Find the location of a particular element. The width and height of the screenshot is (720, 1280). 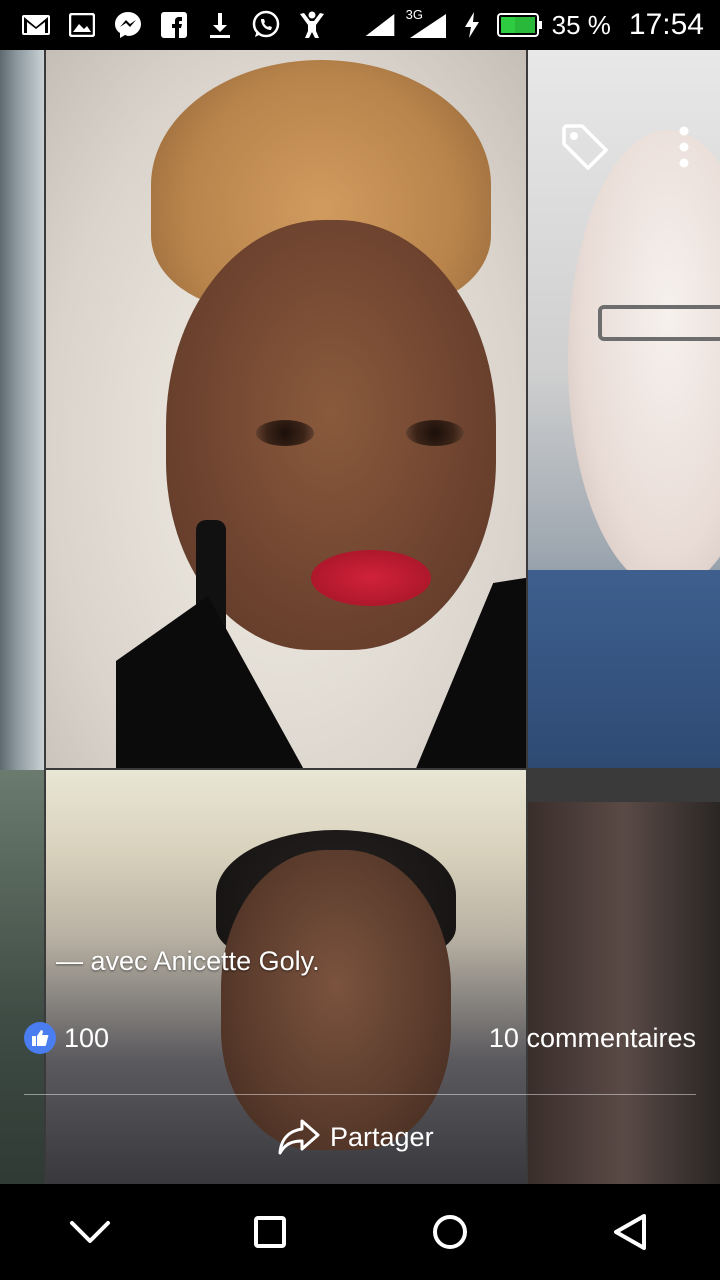

share-button: Partager is located at coordinates (356, 1137).